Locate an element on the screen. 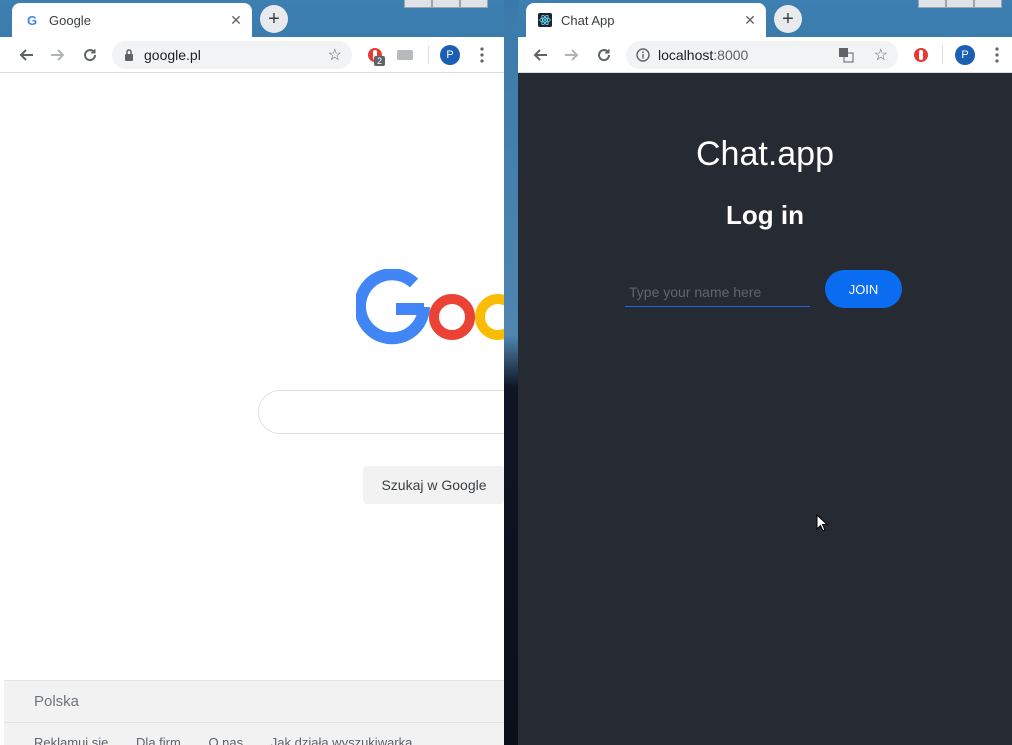  google-favicon-icon: G is located at coordinates (33, 20).